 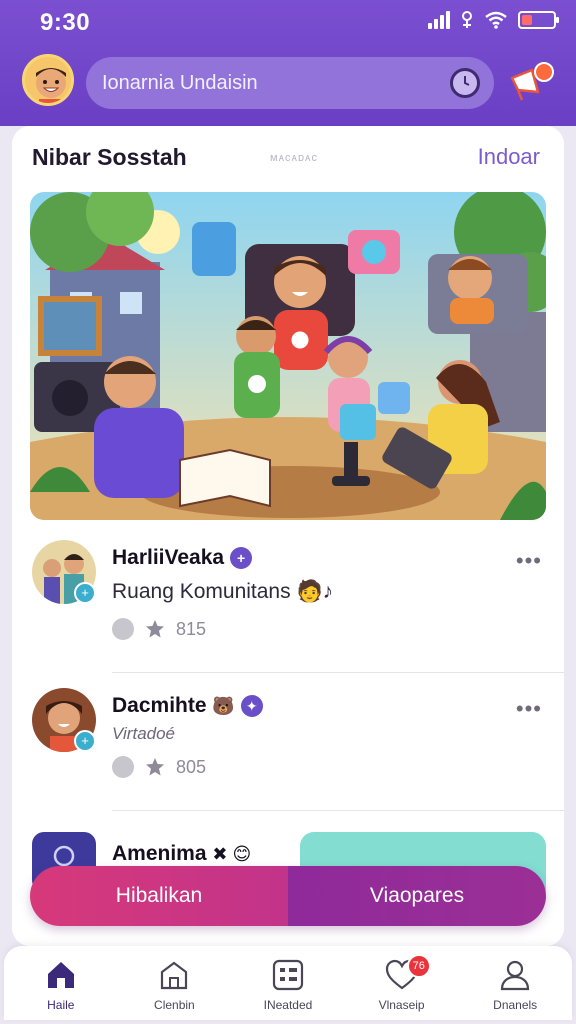 What do you see at coordinates (509, 157) in the screenshot?
I see `header-action-link: Indoar` at bounding box center [509, 157].